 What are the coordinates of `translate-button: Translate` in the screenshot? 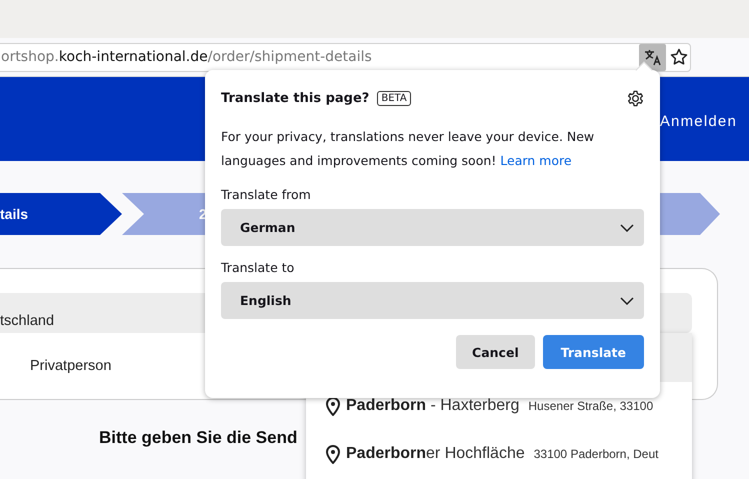 It's located at (593, 352).